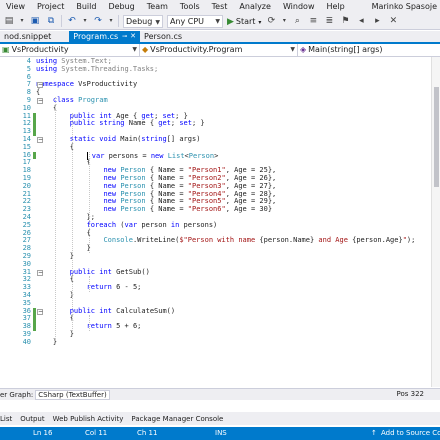  I want to click on user-account-name: Marinko Spasoje, so click(404, 6).